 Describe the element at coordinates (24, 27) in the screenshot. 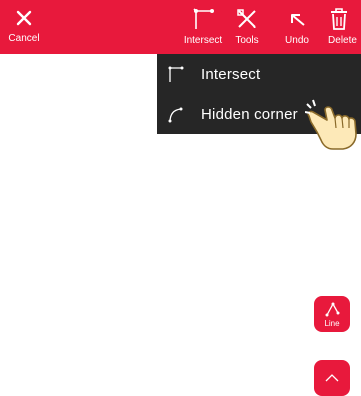

I see `cancel-button: Cancel` at that location.